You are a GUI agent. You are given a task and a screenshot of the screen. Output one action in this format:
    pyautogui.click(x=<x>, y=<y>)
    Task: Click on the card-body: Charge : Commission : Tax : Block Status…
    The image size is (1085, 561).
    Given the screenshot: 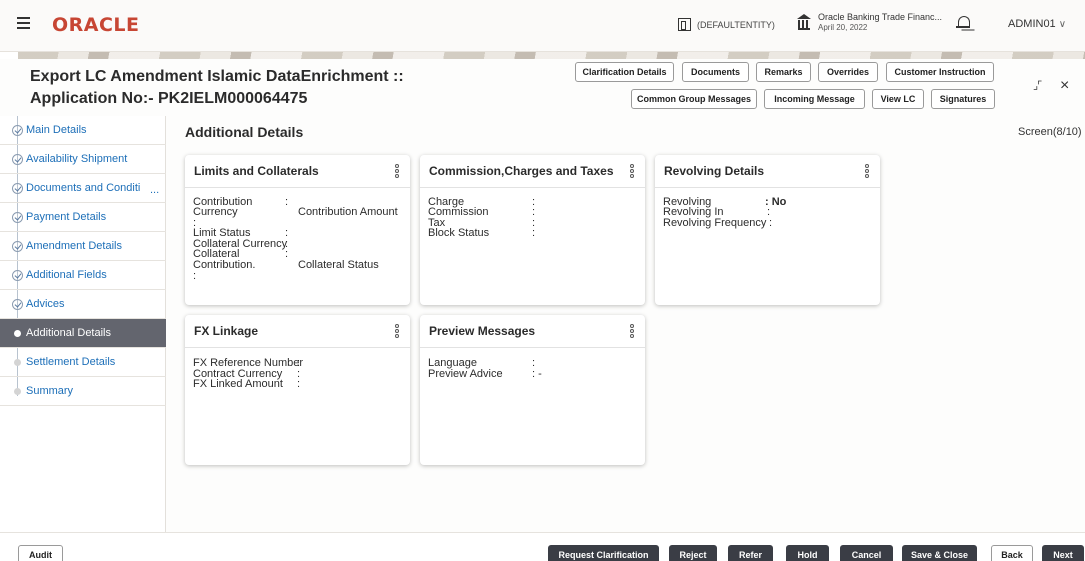 What is the action you would take?
    pyautogui.click(x=532, y=246)
    